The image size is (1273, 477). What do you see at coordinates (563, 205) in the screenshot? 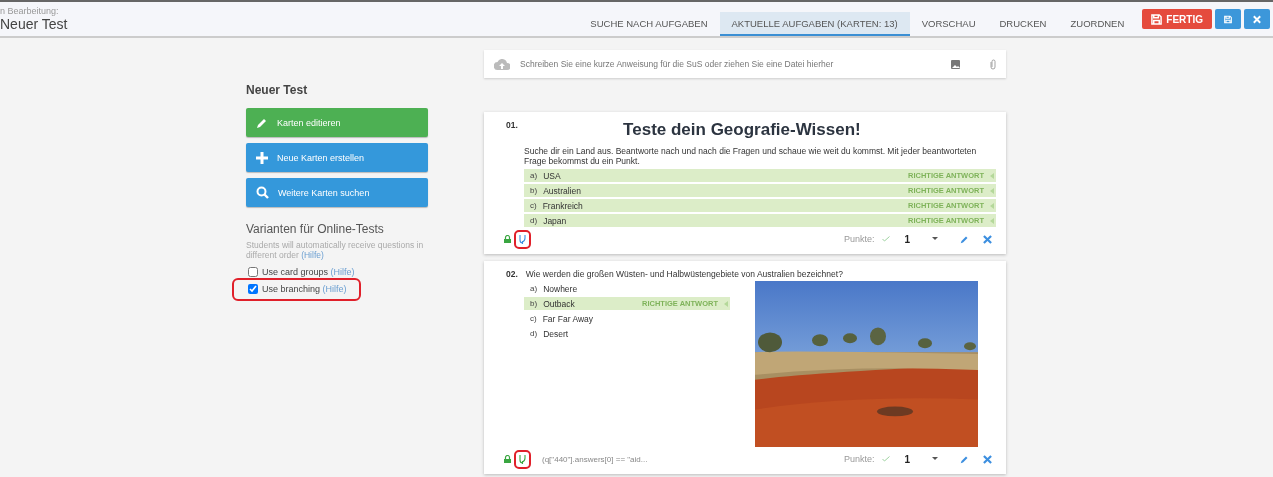
I see `answer-text: Frankreich` at bounding box center [563, 205].